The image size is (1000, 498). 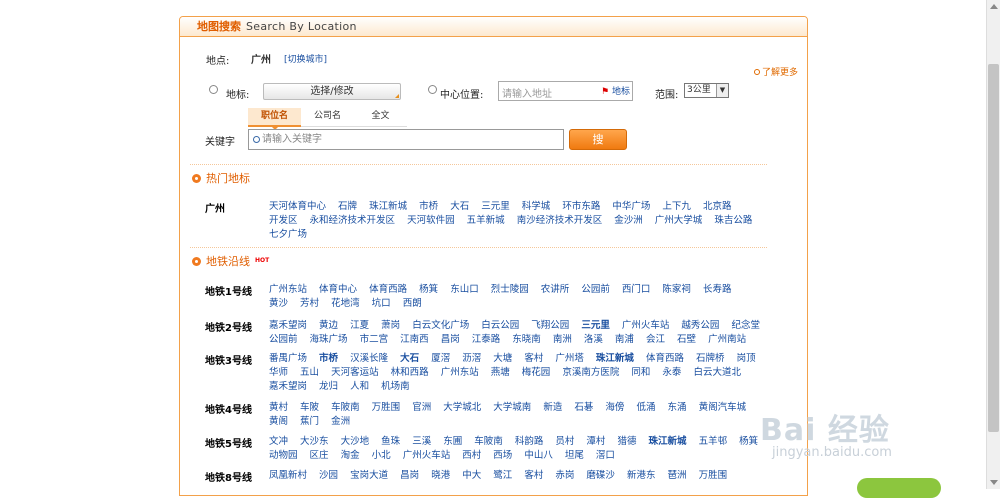 I want to click on metro-station-link: 车陂, so click(x=309, y=407).